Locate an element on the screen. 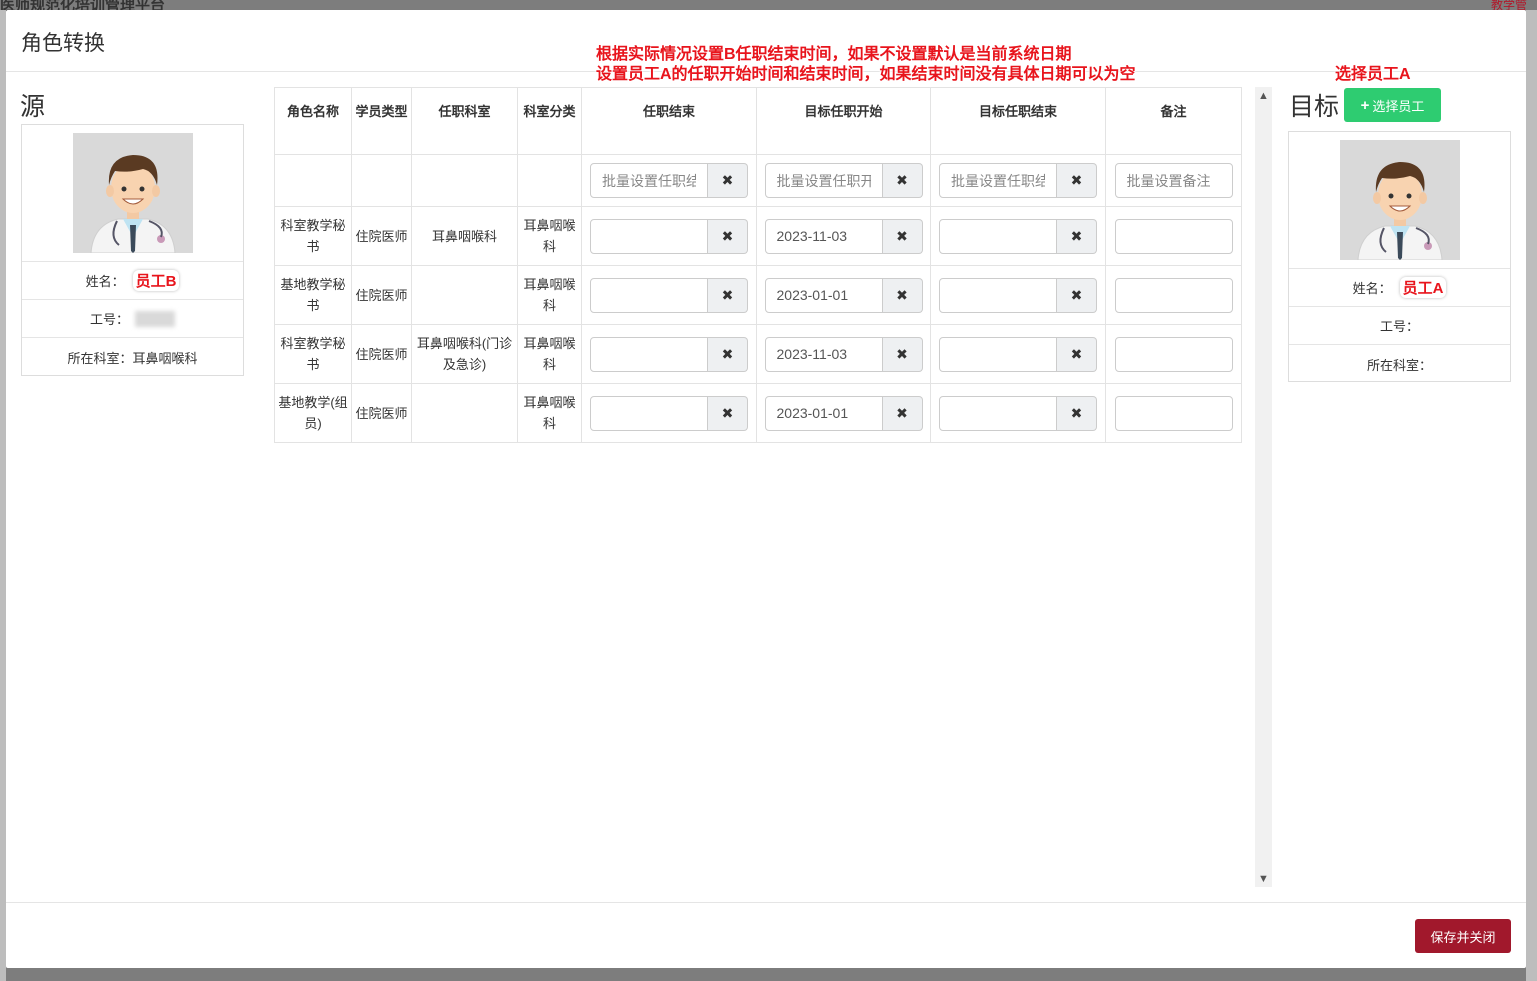 The image size is (1537, 981). batch-end-input is located at coordinates (649, 180).